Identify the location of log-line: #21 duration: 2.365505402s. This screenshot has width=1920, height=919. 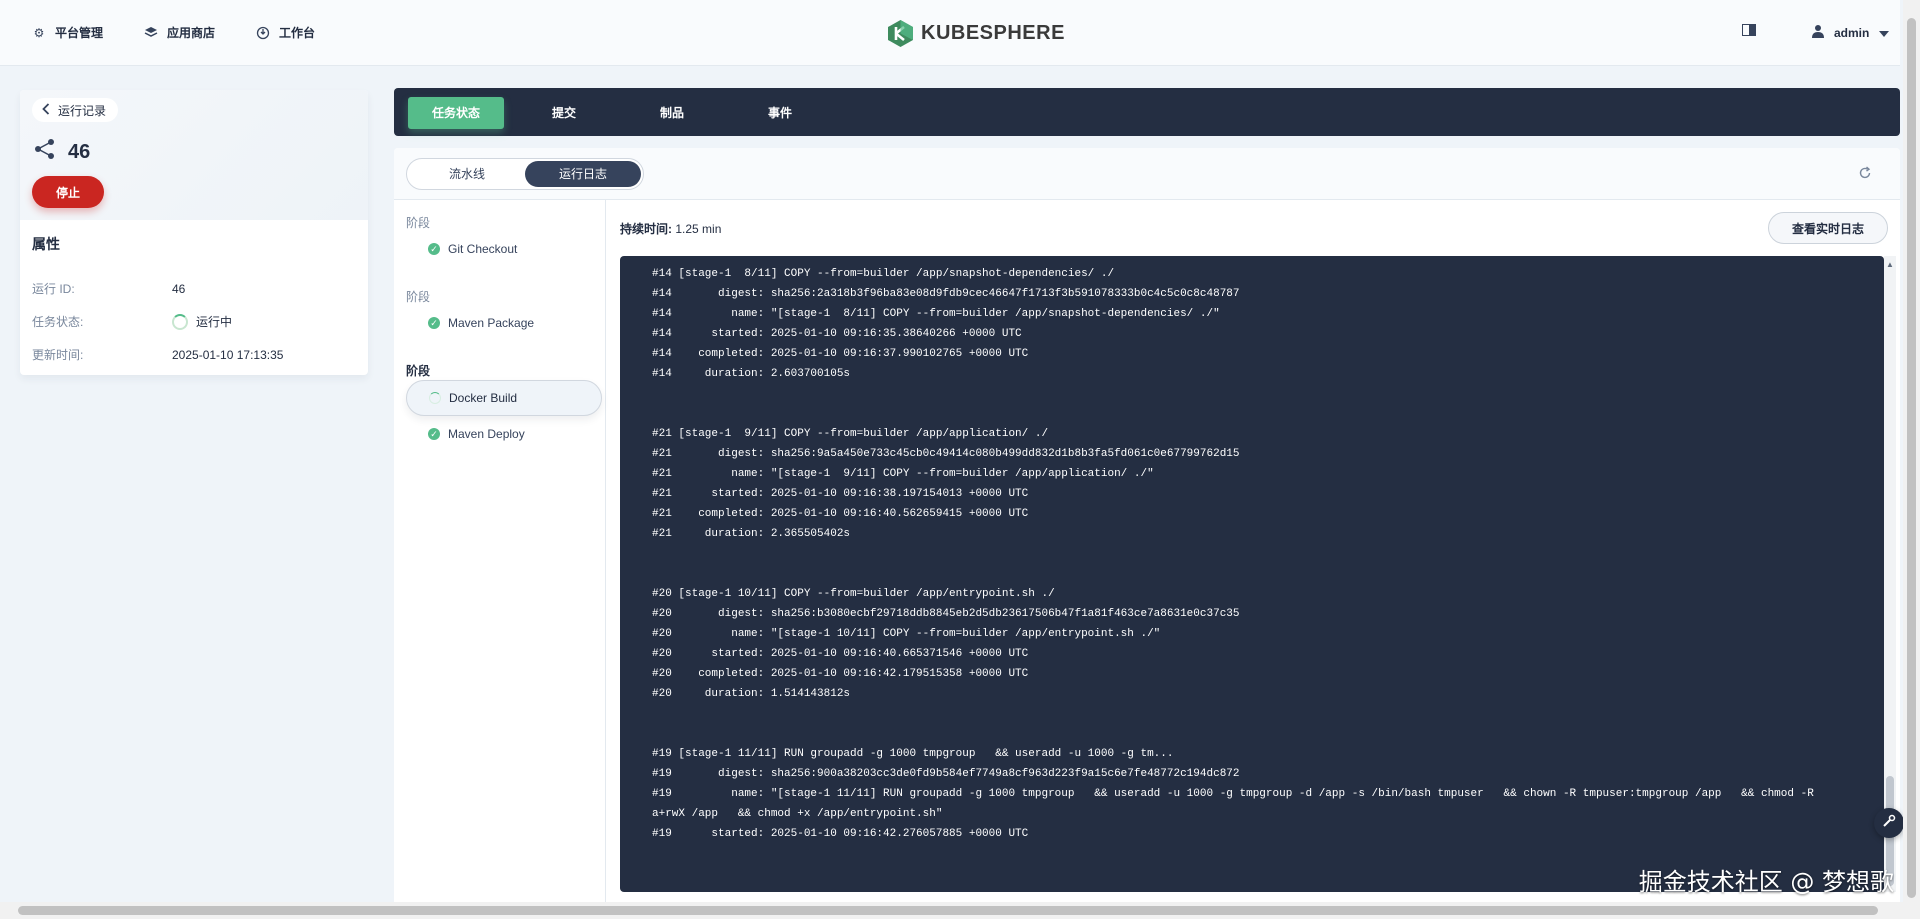
(751, 534).